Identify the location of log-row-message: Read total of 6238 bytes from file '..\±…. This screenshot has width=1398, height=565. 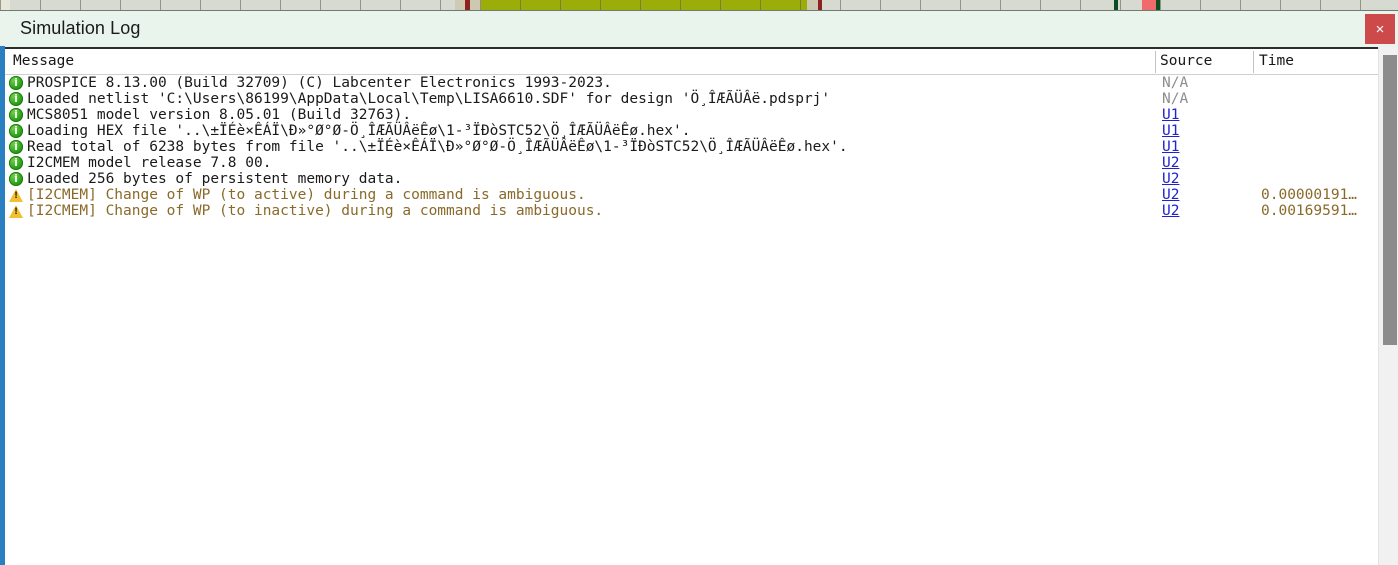
(437, 147).